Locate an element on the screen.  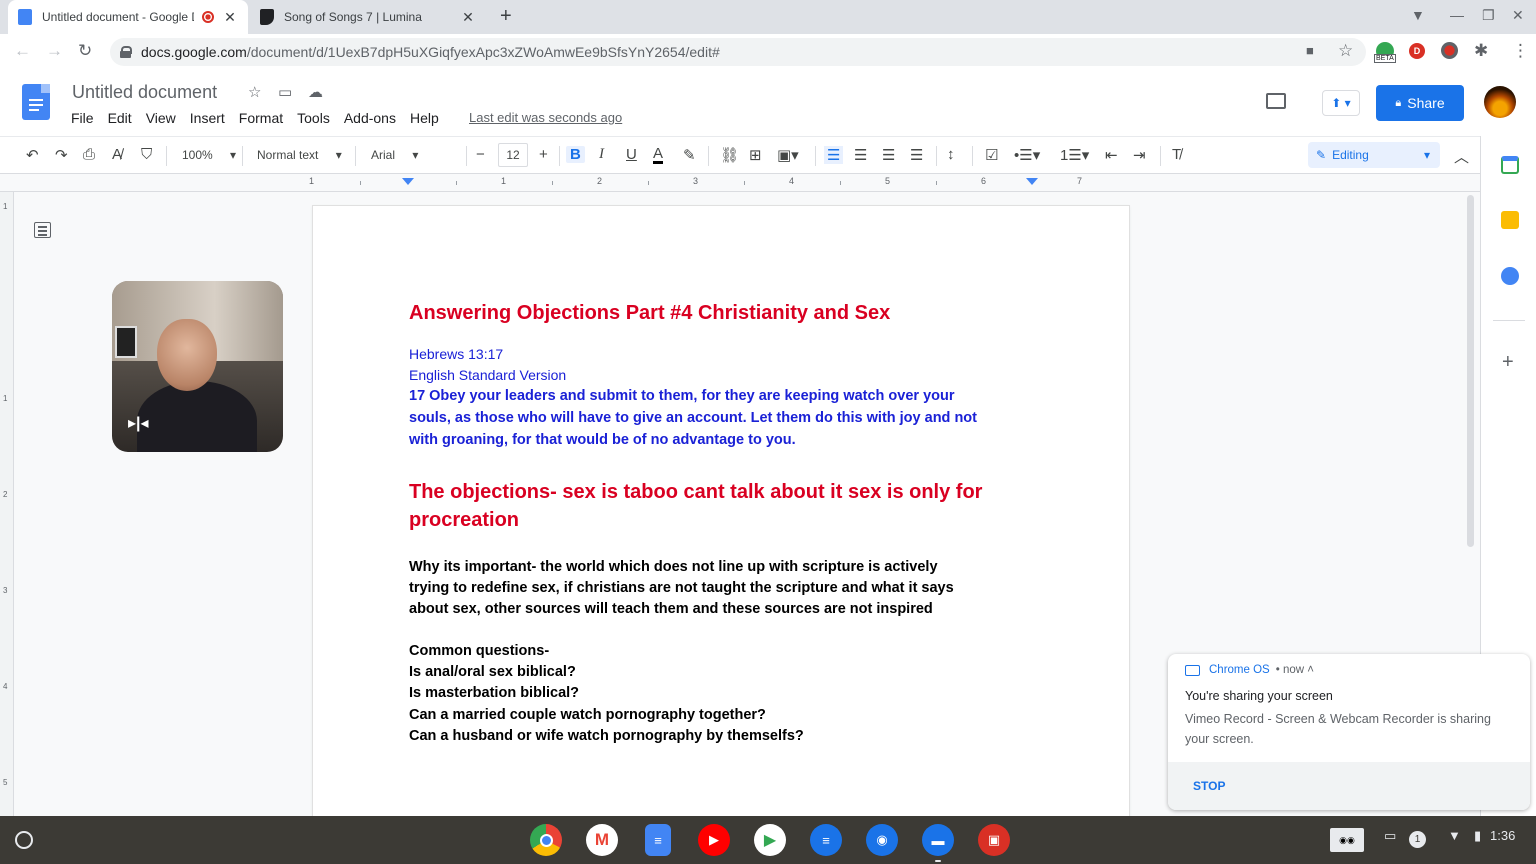
vertical-scrollbar is located at coordinates (1470, 371).